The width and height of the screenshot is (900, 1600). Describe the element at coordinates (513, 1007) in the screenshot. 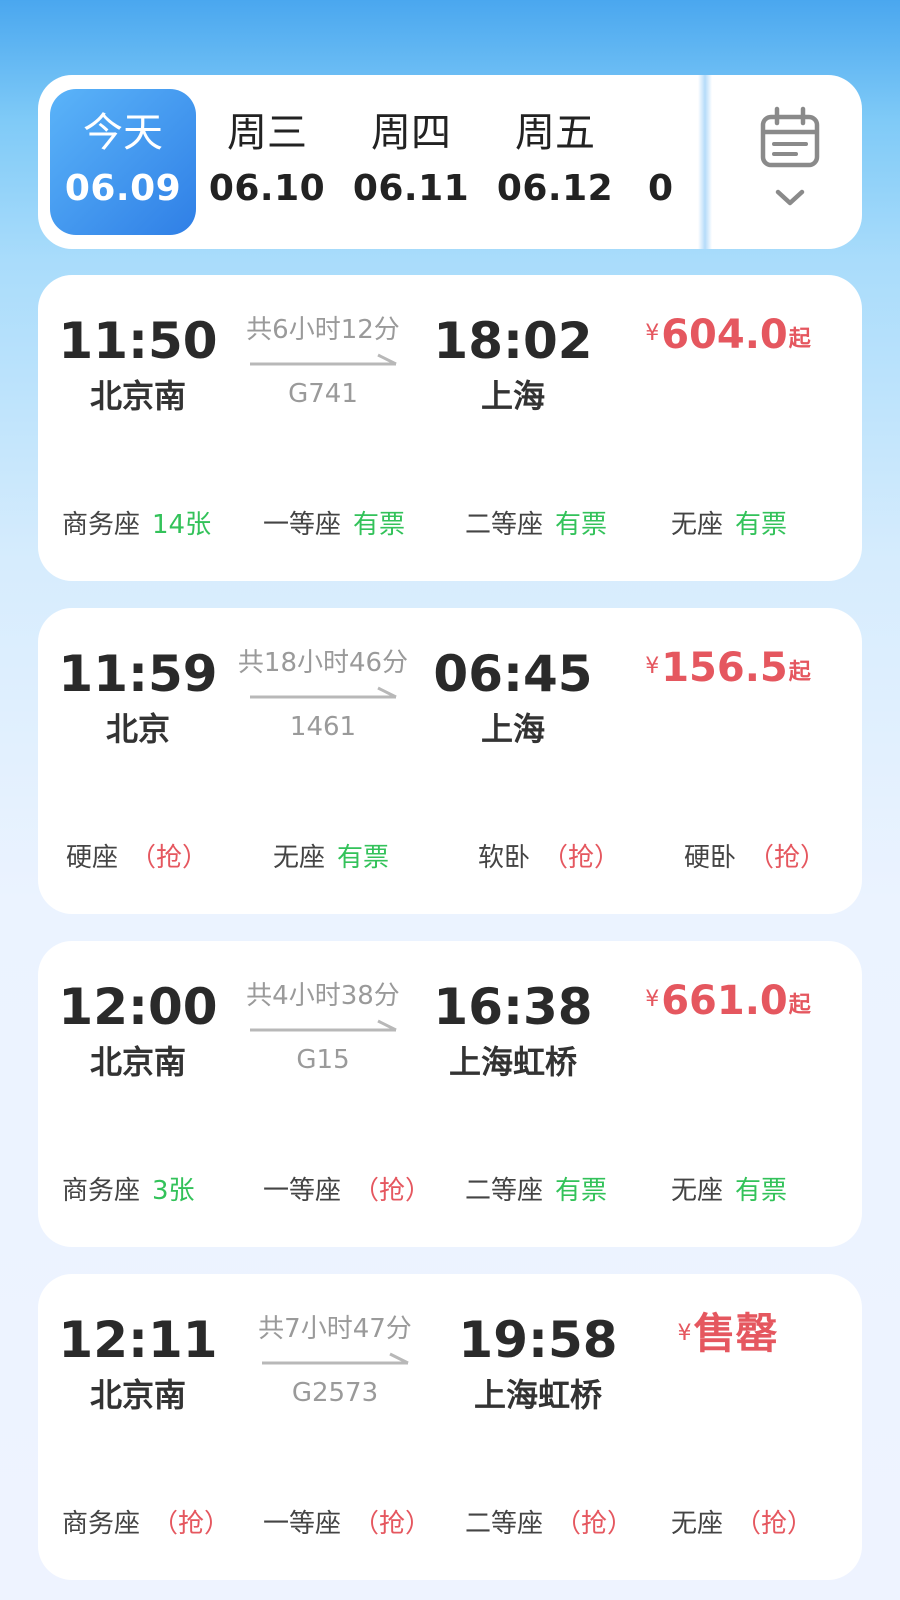

I see `arrival-time: 16:38` at that location.